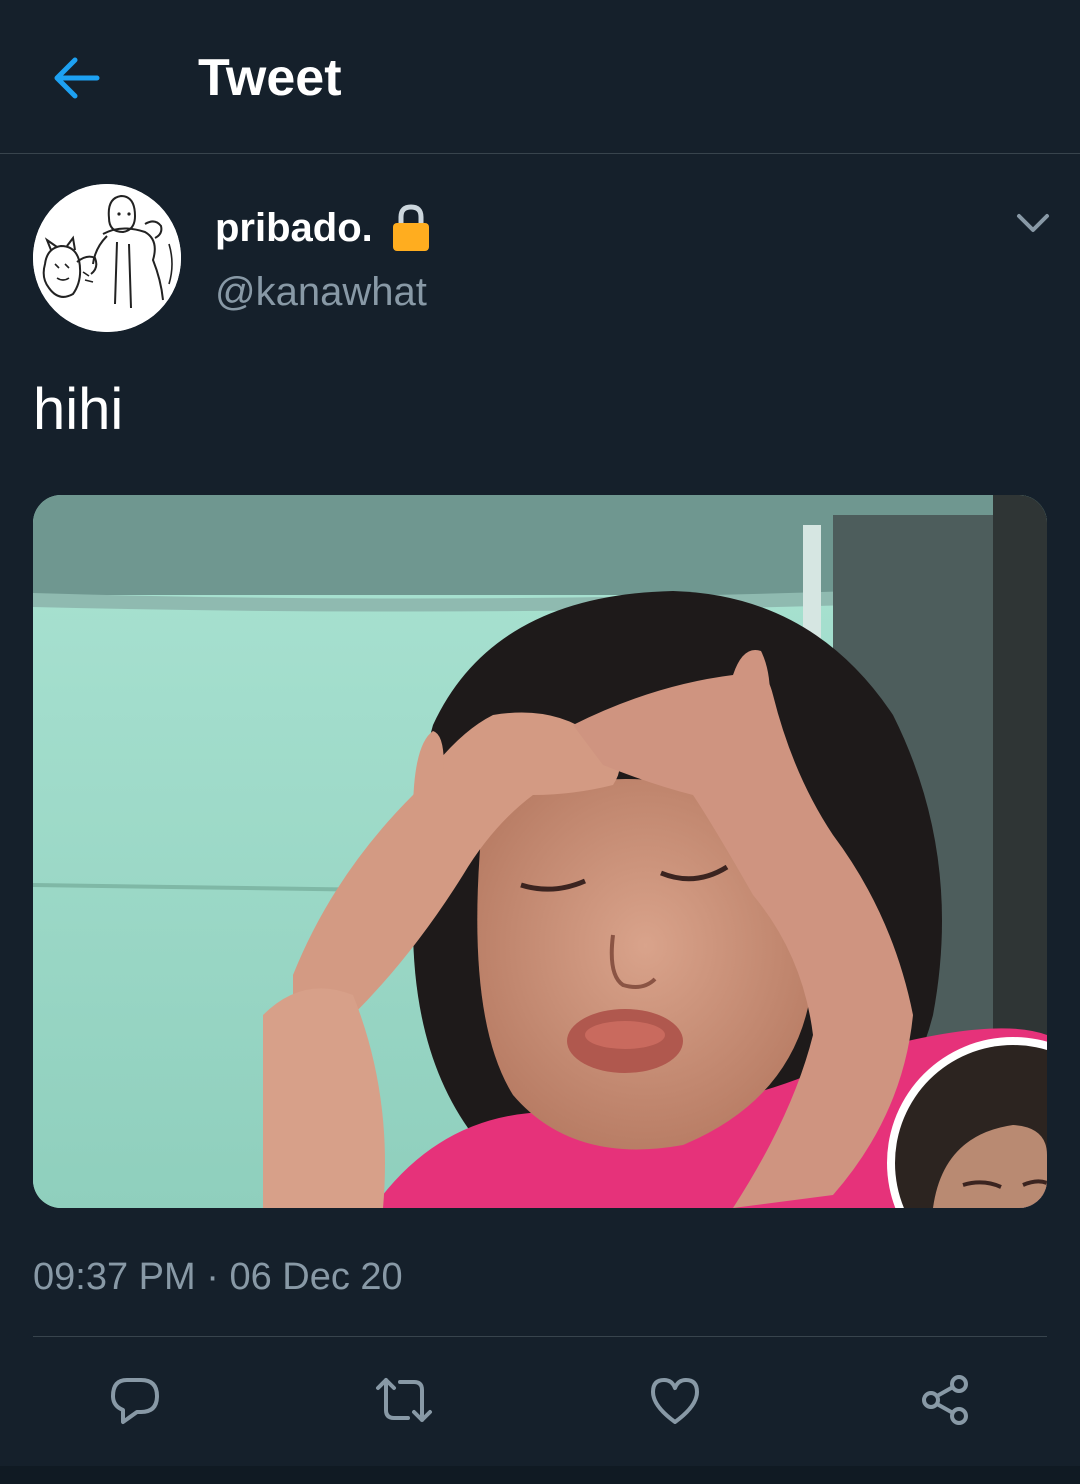  I want to click on author-handle: @kanawhat, so click(321, 292).